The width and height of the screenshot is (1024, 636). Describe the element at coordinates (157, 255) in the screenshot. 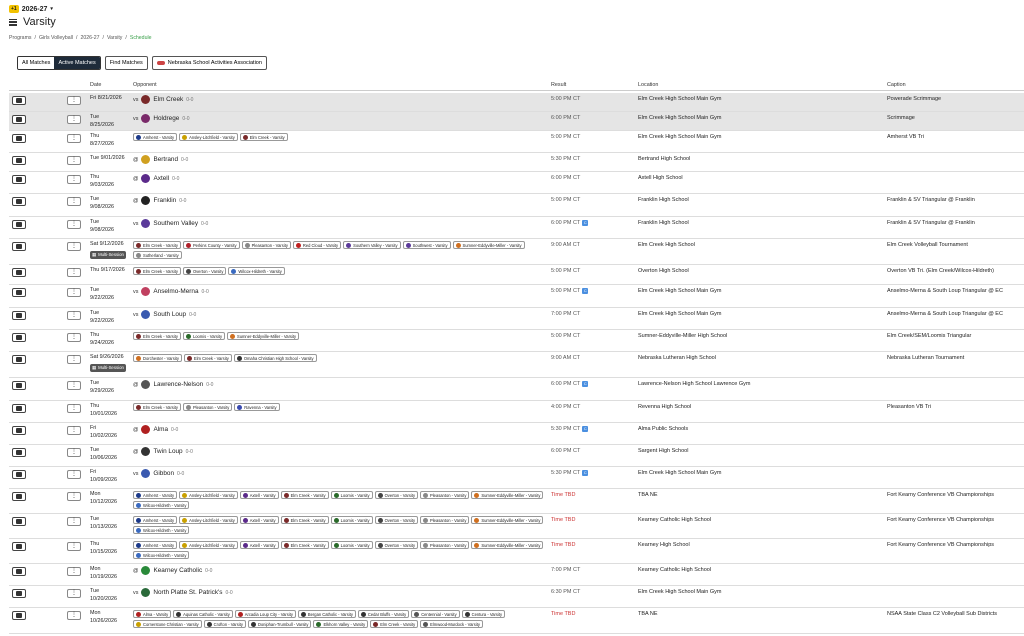

I see `opponent-chip: Sutherland - Varsity` at that location.